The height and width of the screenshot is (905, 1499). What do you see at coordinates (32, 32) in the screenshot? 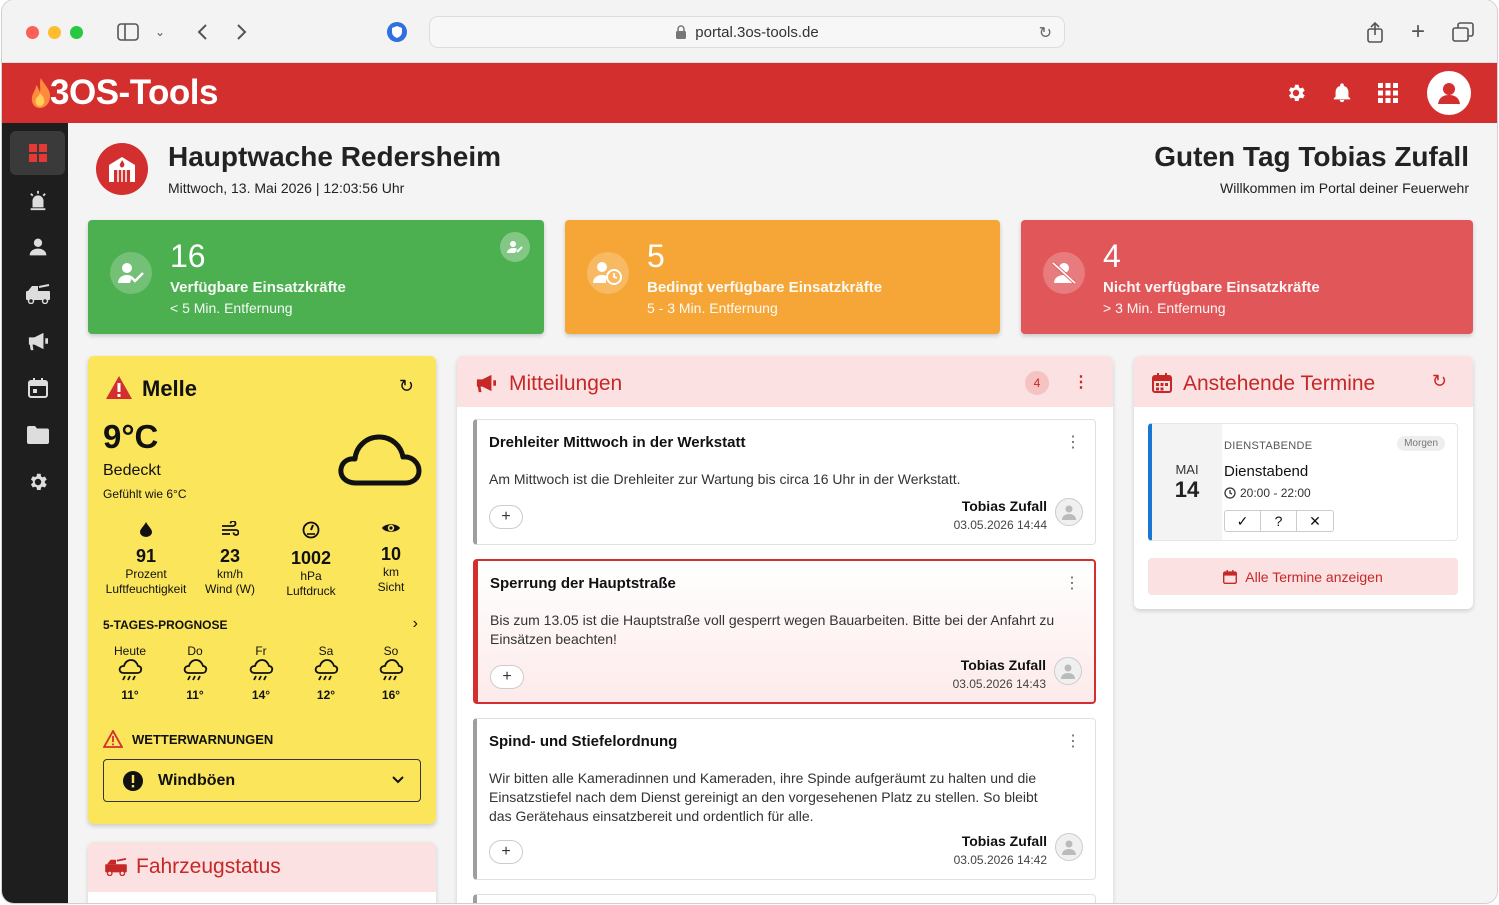
I see `close-window-button` at bounding box center [32, 32].